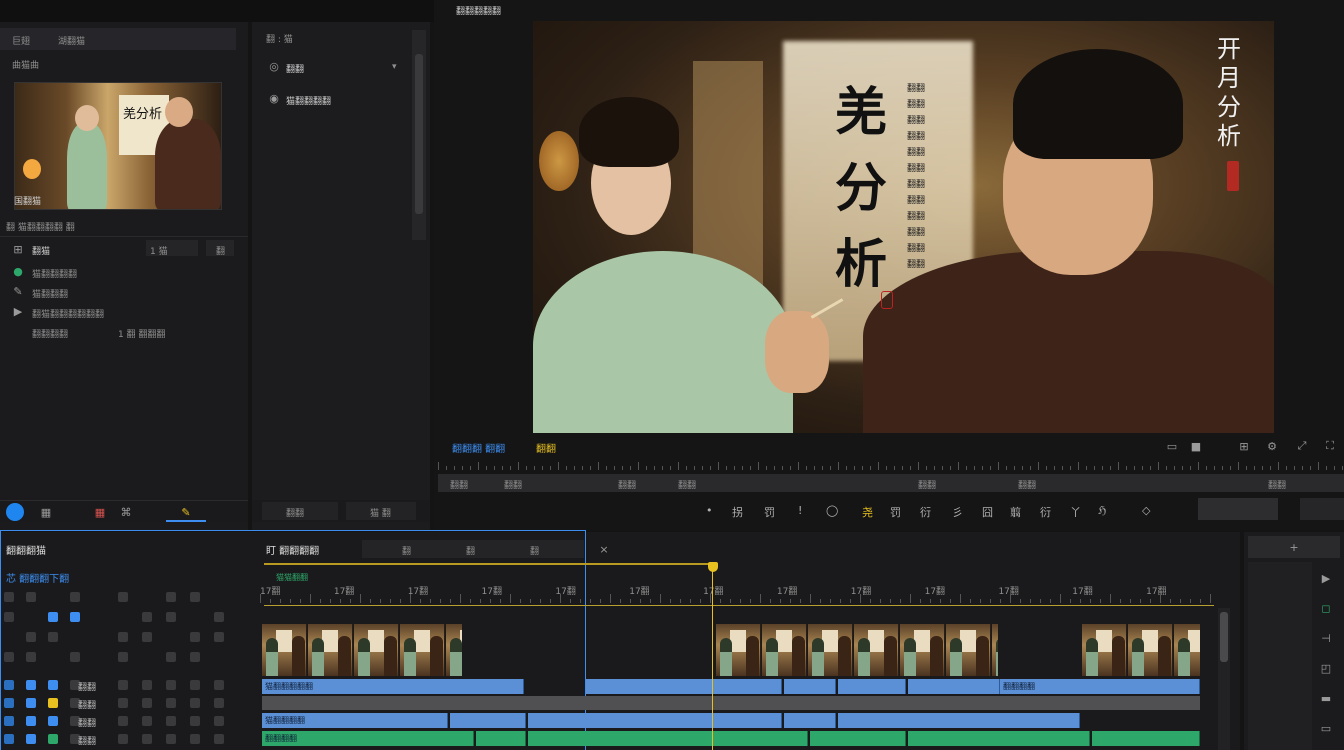 Image resolution: width=1344 pixels, height=750 pixels. Describe the element at coordinates (957, 512) in the screenshot. I see `tool-8: 彡` at that location.